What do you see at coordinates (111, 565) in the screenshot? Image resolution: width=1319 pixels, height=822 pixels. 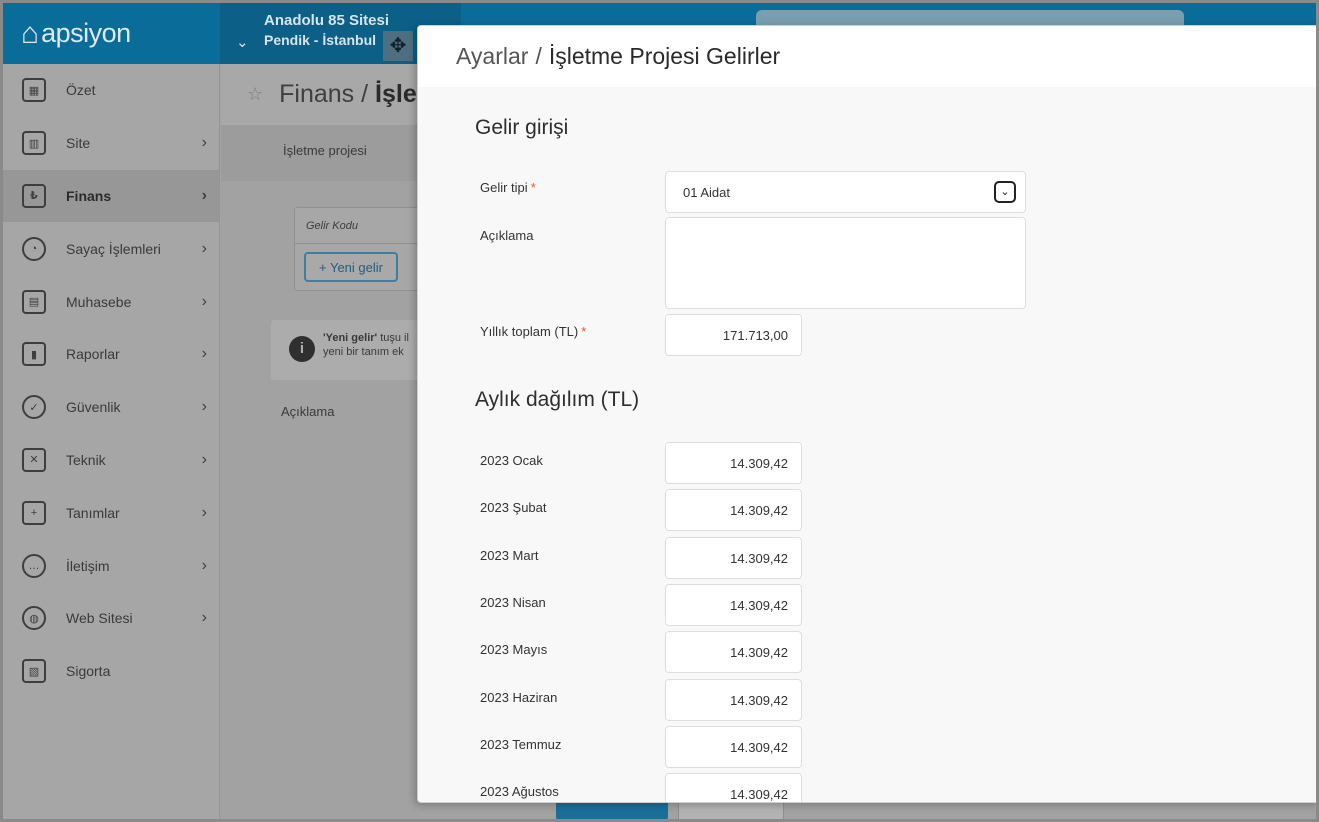 I see `sidebar-item: … İletişim ›` at bounding box center [111, 565].